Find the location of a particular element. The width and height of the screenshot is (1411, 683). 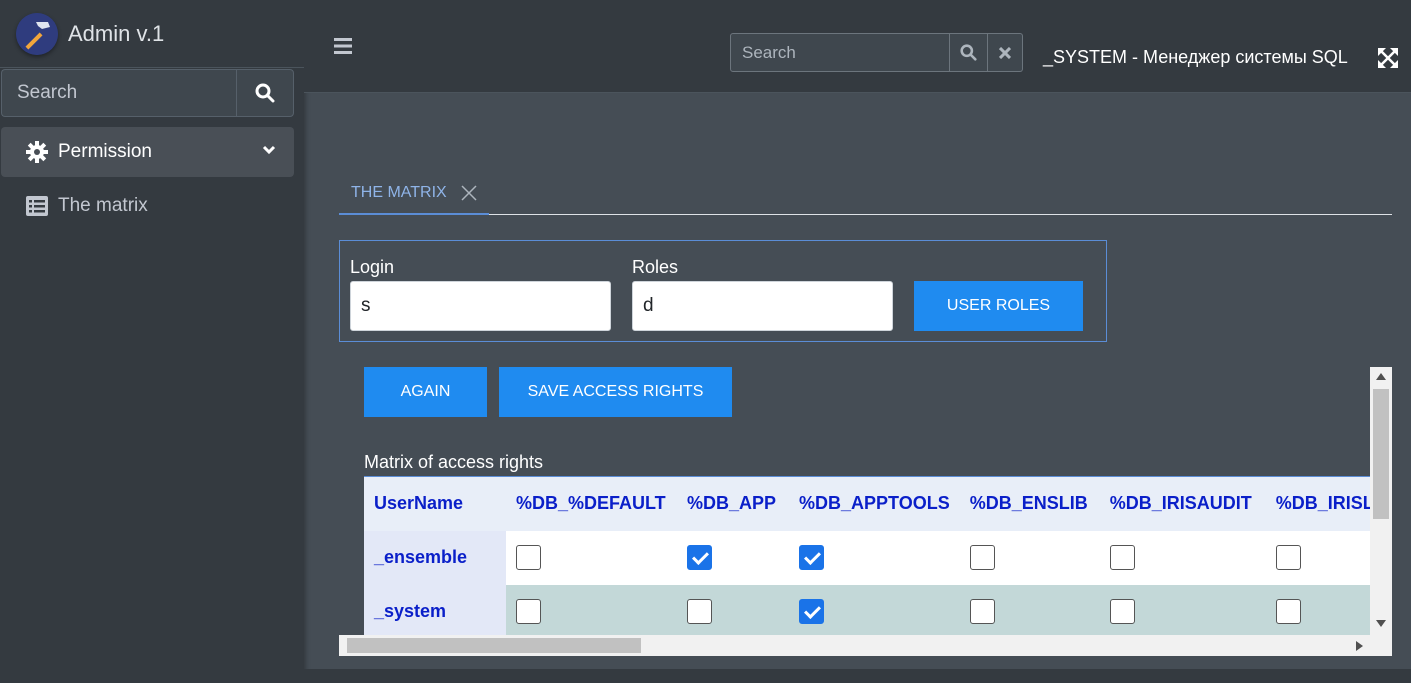

vertical-scrollbar is located at coordinates (1381, 501).